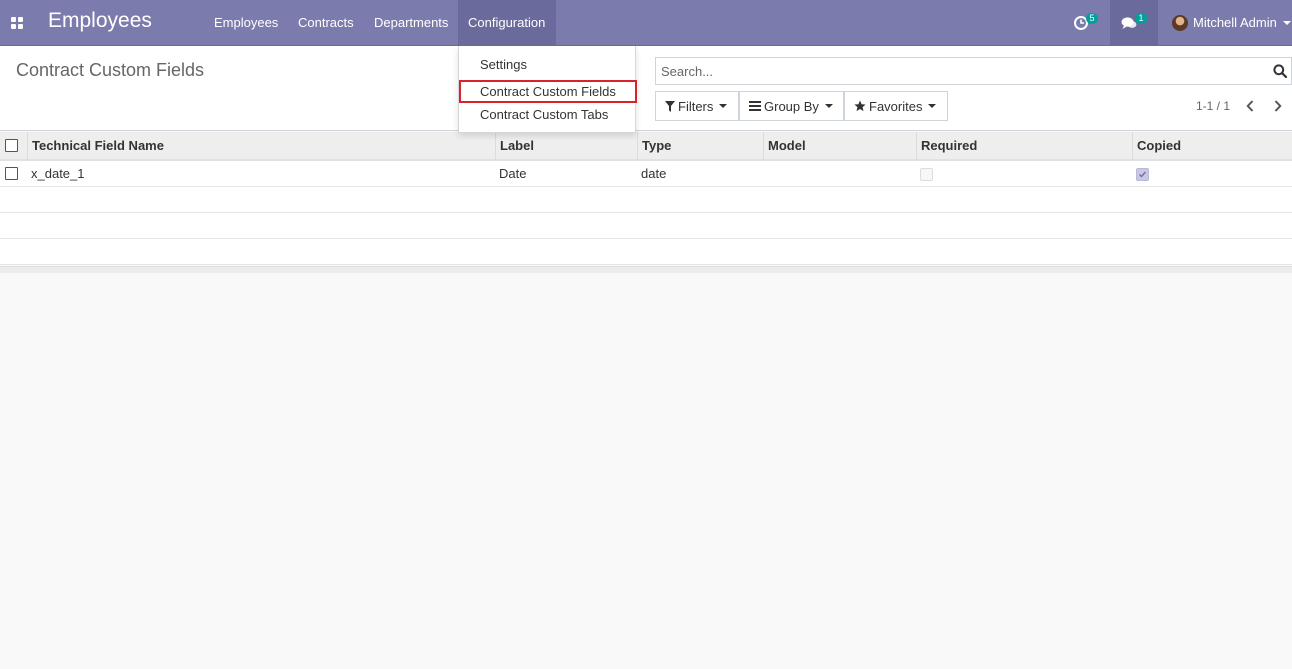 The height and width of the screenshot is (669, 1292). I want to click on table-footer, so click(646, 269).